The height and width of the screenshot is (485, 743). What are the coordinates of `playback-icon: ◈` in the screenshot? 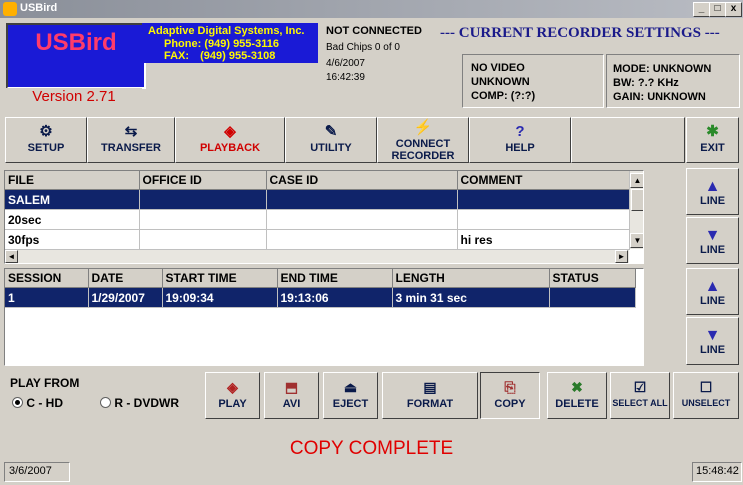 It's located at (230, 131).